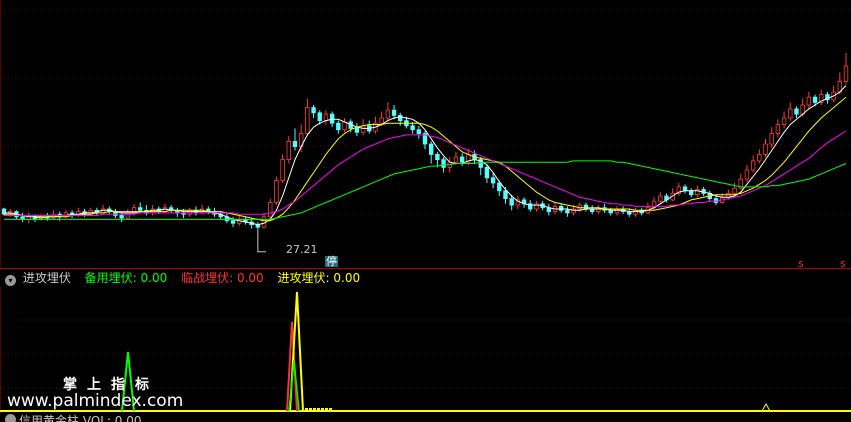 This screenshot has width=851, height=422. What do you see at coordinates (319, 278) in the screenshot?
I see `legend-series-3: 进攻埋伏: 0.00` at bounding box center [319, 278].